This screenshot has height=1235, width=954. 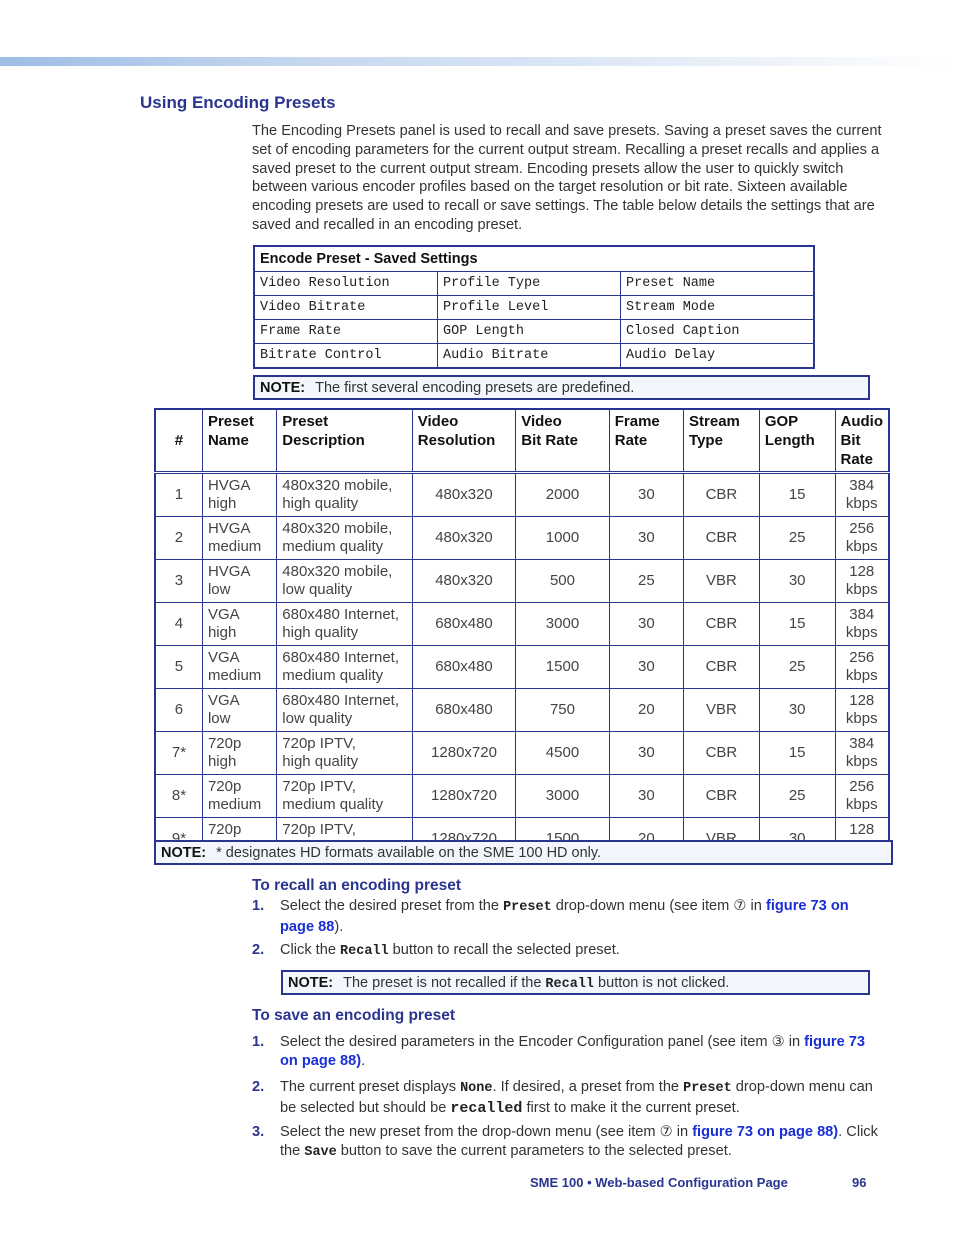 What do you see at coordinates (562, 441) in the screenshot?
I see `column-header: Video Bit Rate` at bounding box center [562, 441].